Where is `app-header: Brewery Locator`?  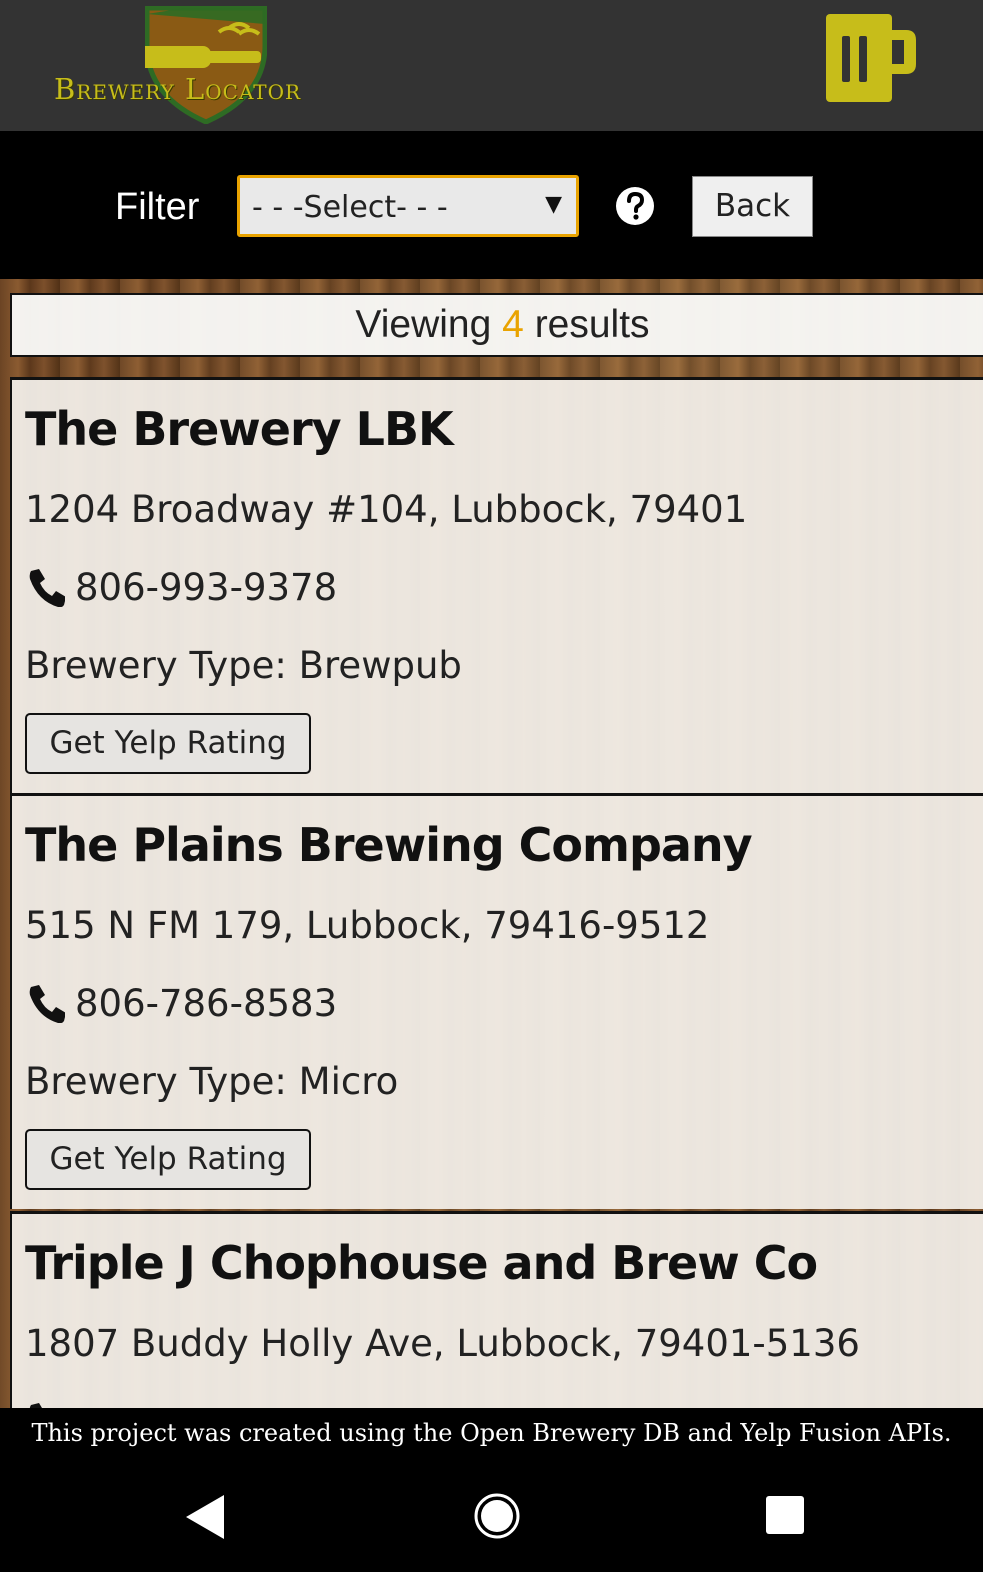 app-header: Brewery Locator is located at coordinates (491, 65).